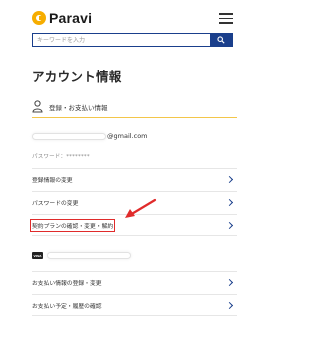 The height and width of the screenshot is (341, 320). Describe the element at coordinates (127, 136) in the screenshot. I see `email-domain: @gmail.com` at that location.